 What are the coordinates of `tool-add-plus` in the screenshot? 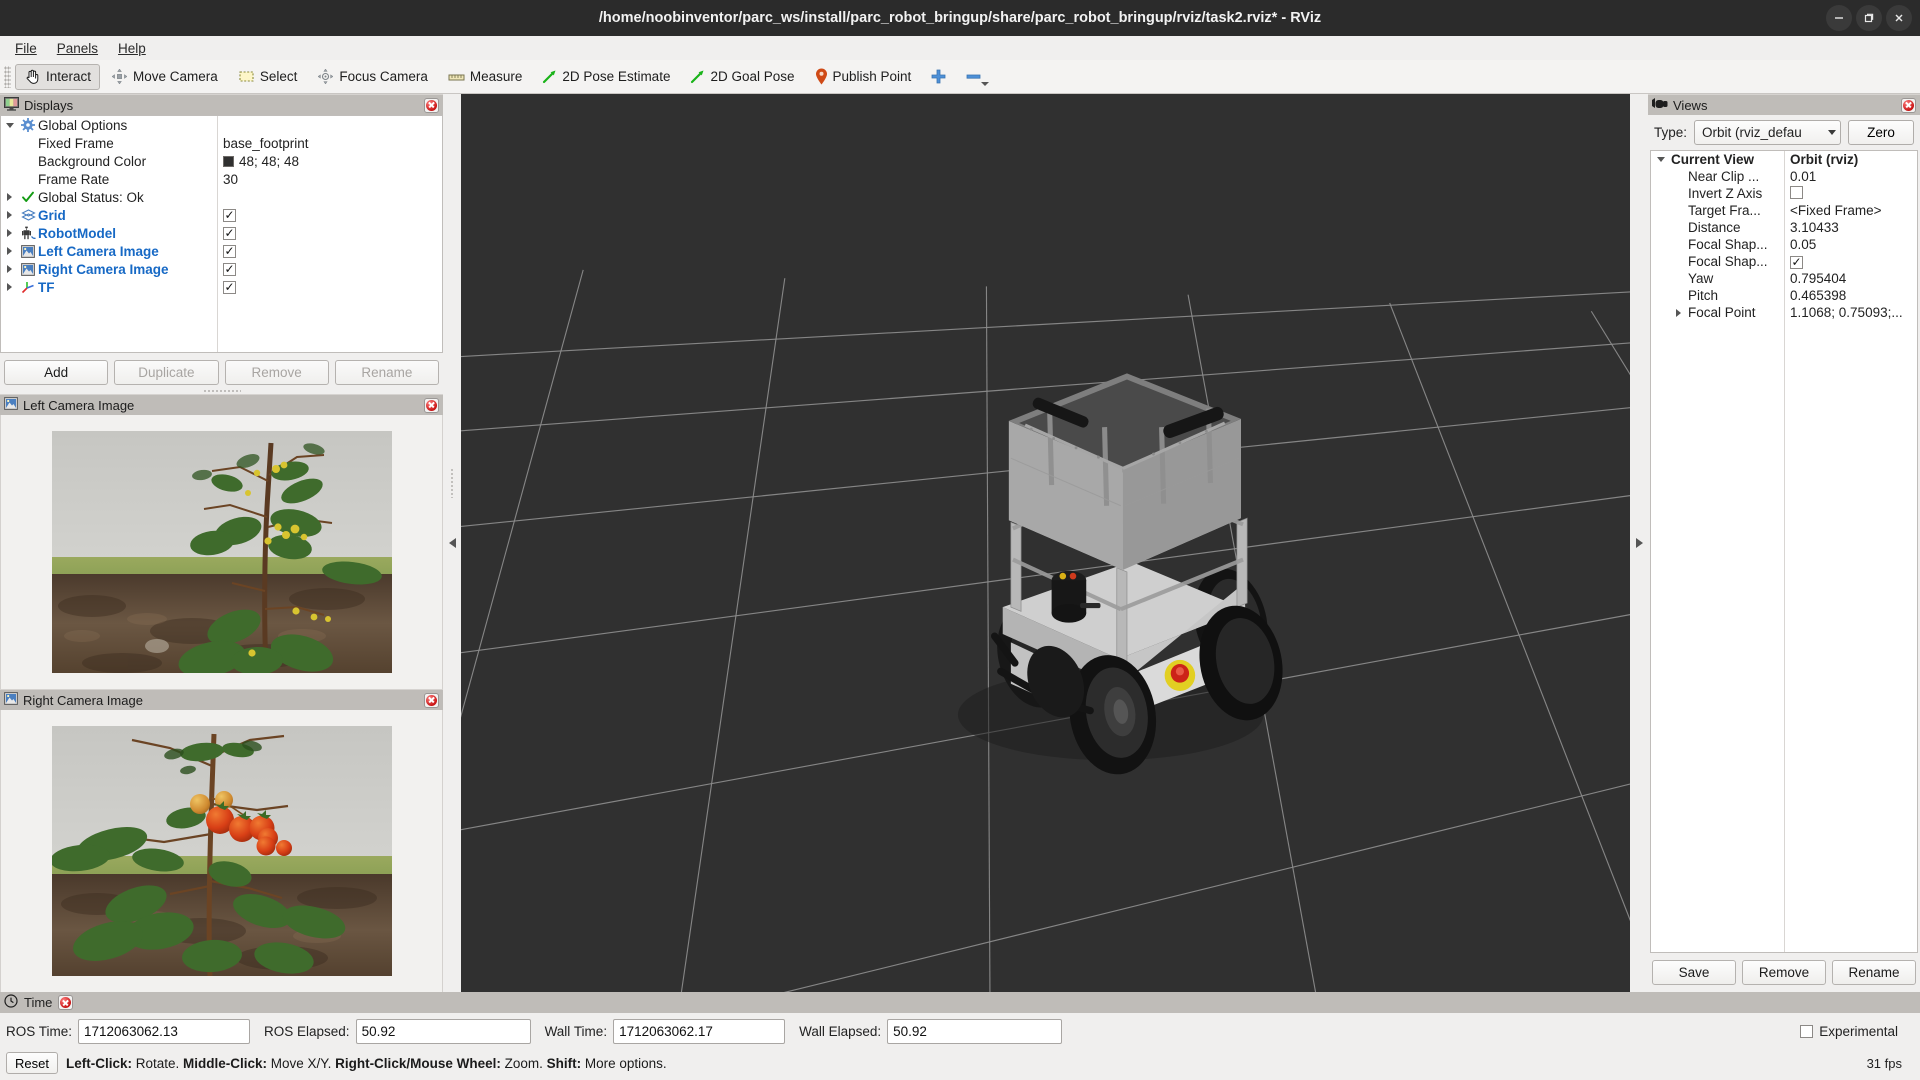 It's located at (938, 77).